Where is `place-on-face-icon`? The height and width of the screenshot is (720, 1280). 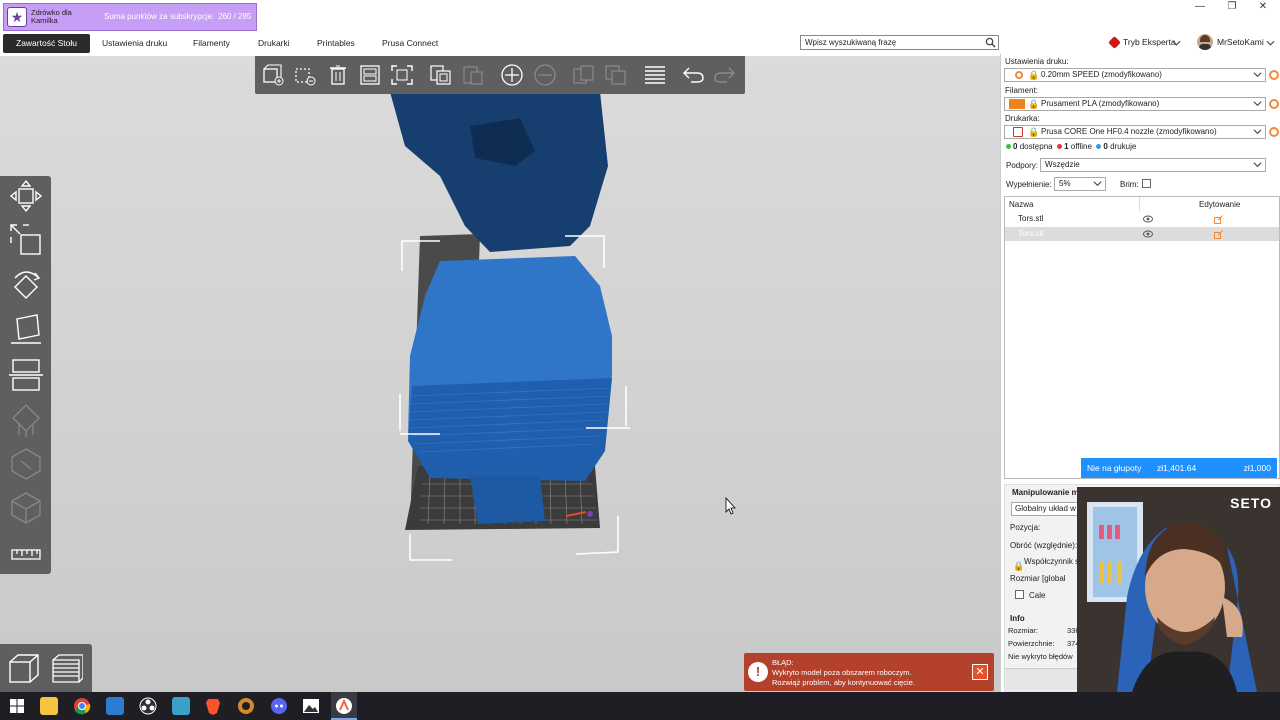
place-on-face-icon is located at coordinates (26, 330).